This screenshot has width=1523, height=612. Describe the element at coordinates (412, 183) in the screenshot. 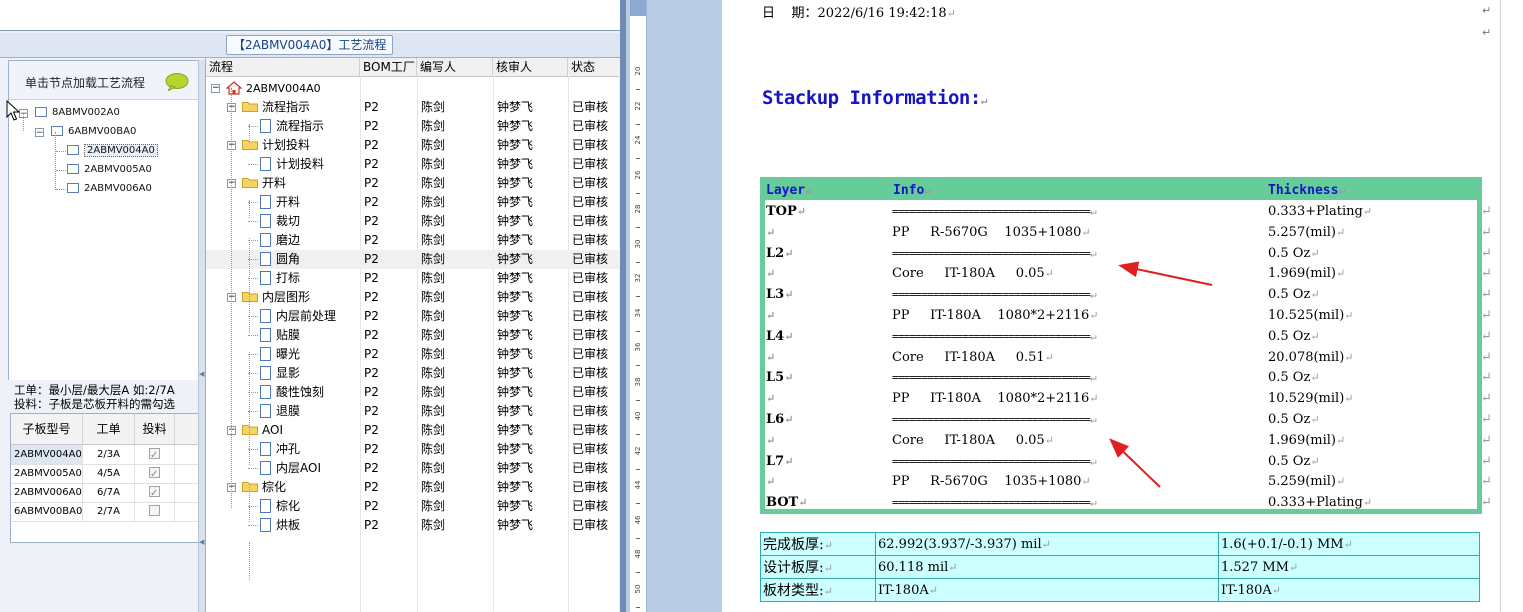

I see `flow-row: − 开料 P2 陈剑 钟梦飞 已审核` at that location.